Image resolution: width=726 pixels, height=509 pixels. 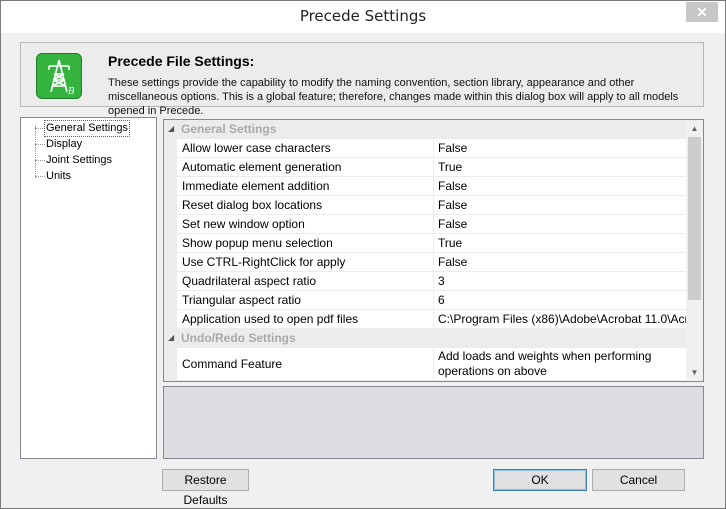 What do you see at coordinates (205, 488) in the screenshot?
I see `restore-defaults-button: Restore Defaults` at bounding box center [205, 488].